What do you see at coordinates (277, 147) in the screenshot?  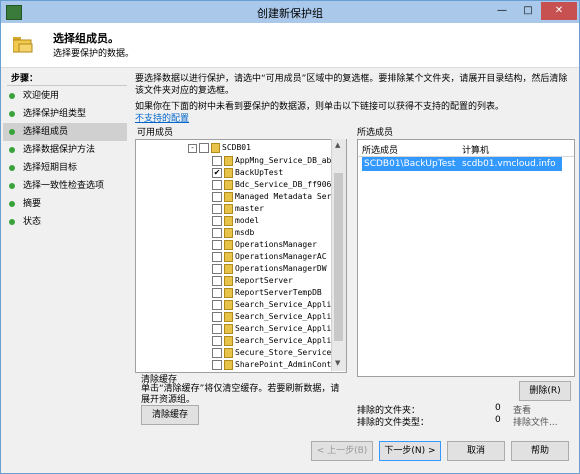 I see `tree-root-node: SCDB01` at bounding box center [277, 147].